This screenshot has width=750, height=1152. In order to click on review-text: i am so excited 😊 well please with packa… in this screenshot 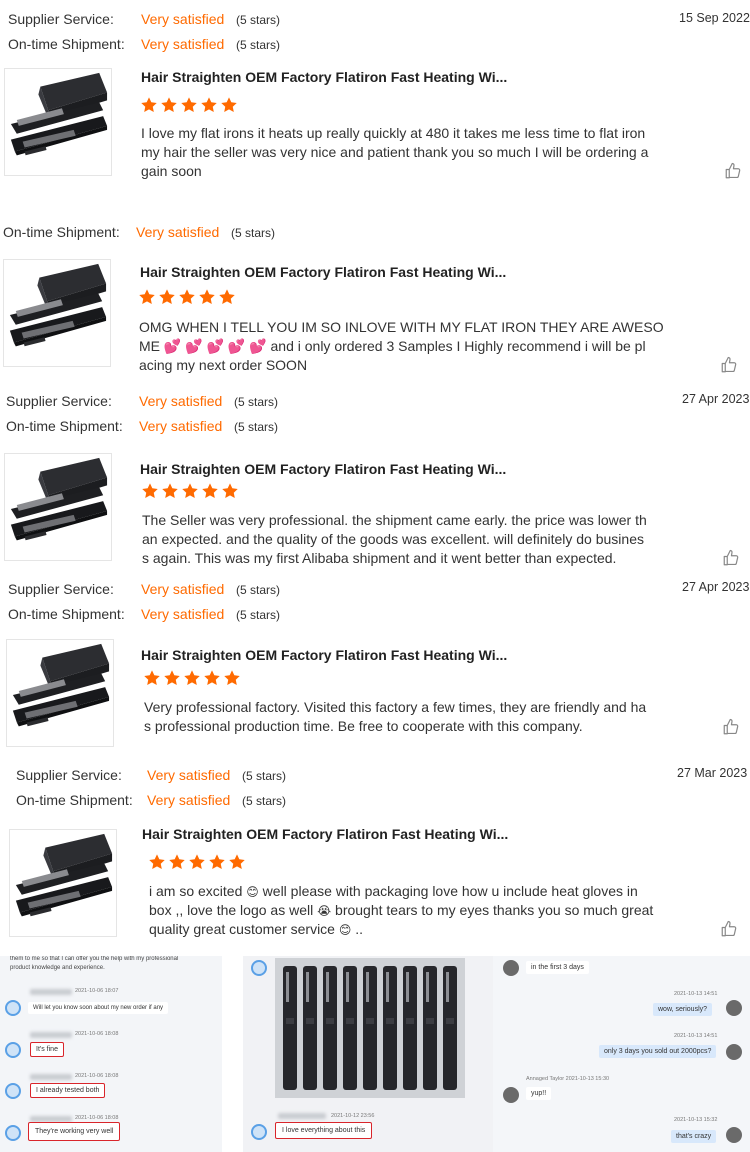, I will do `click(409, 910)`.